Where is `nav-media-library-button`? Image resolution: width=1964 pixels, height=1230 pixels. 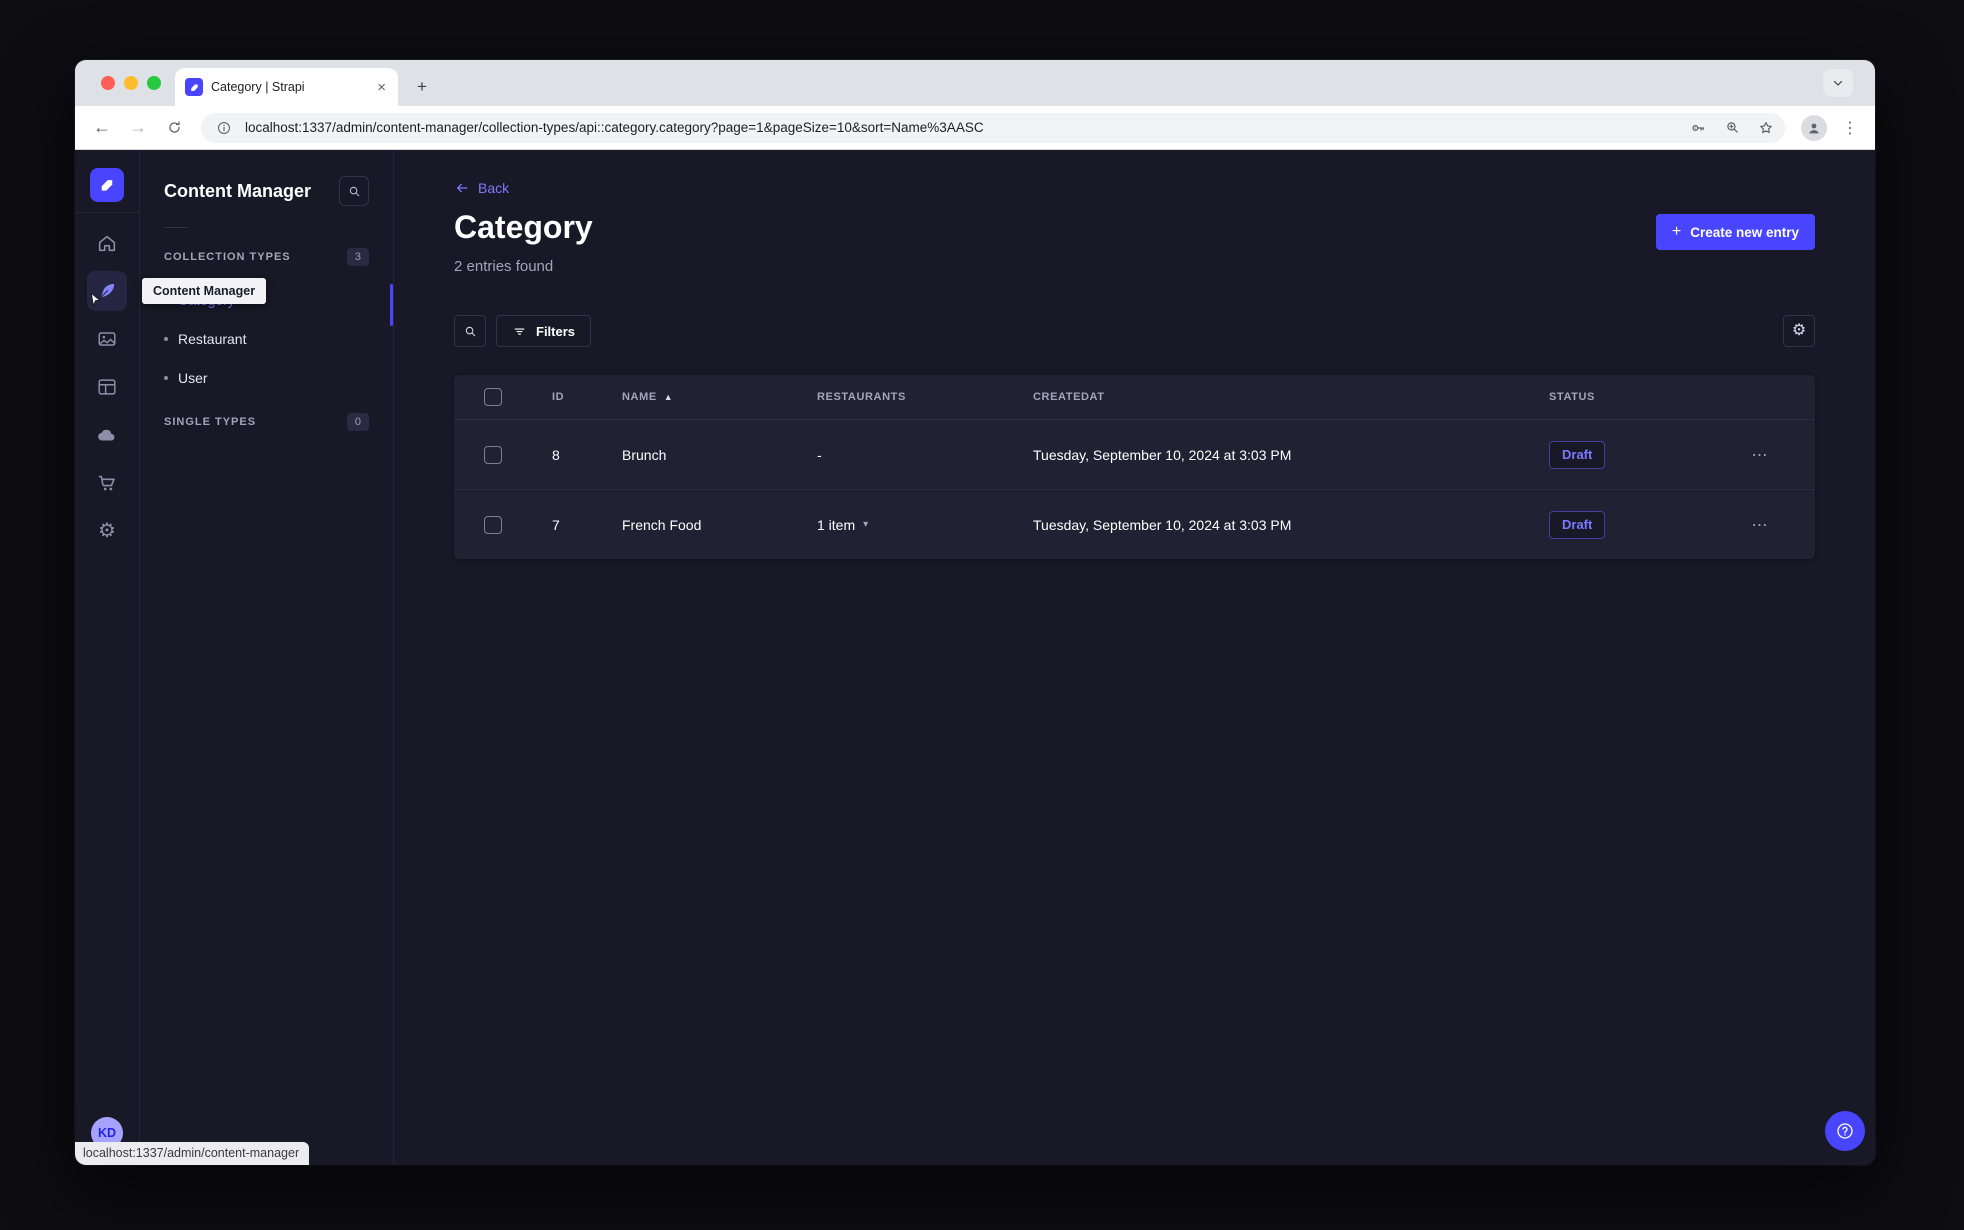 nav-media-library-button is located at coordinates (107, 339).